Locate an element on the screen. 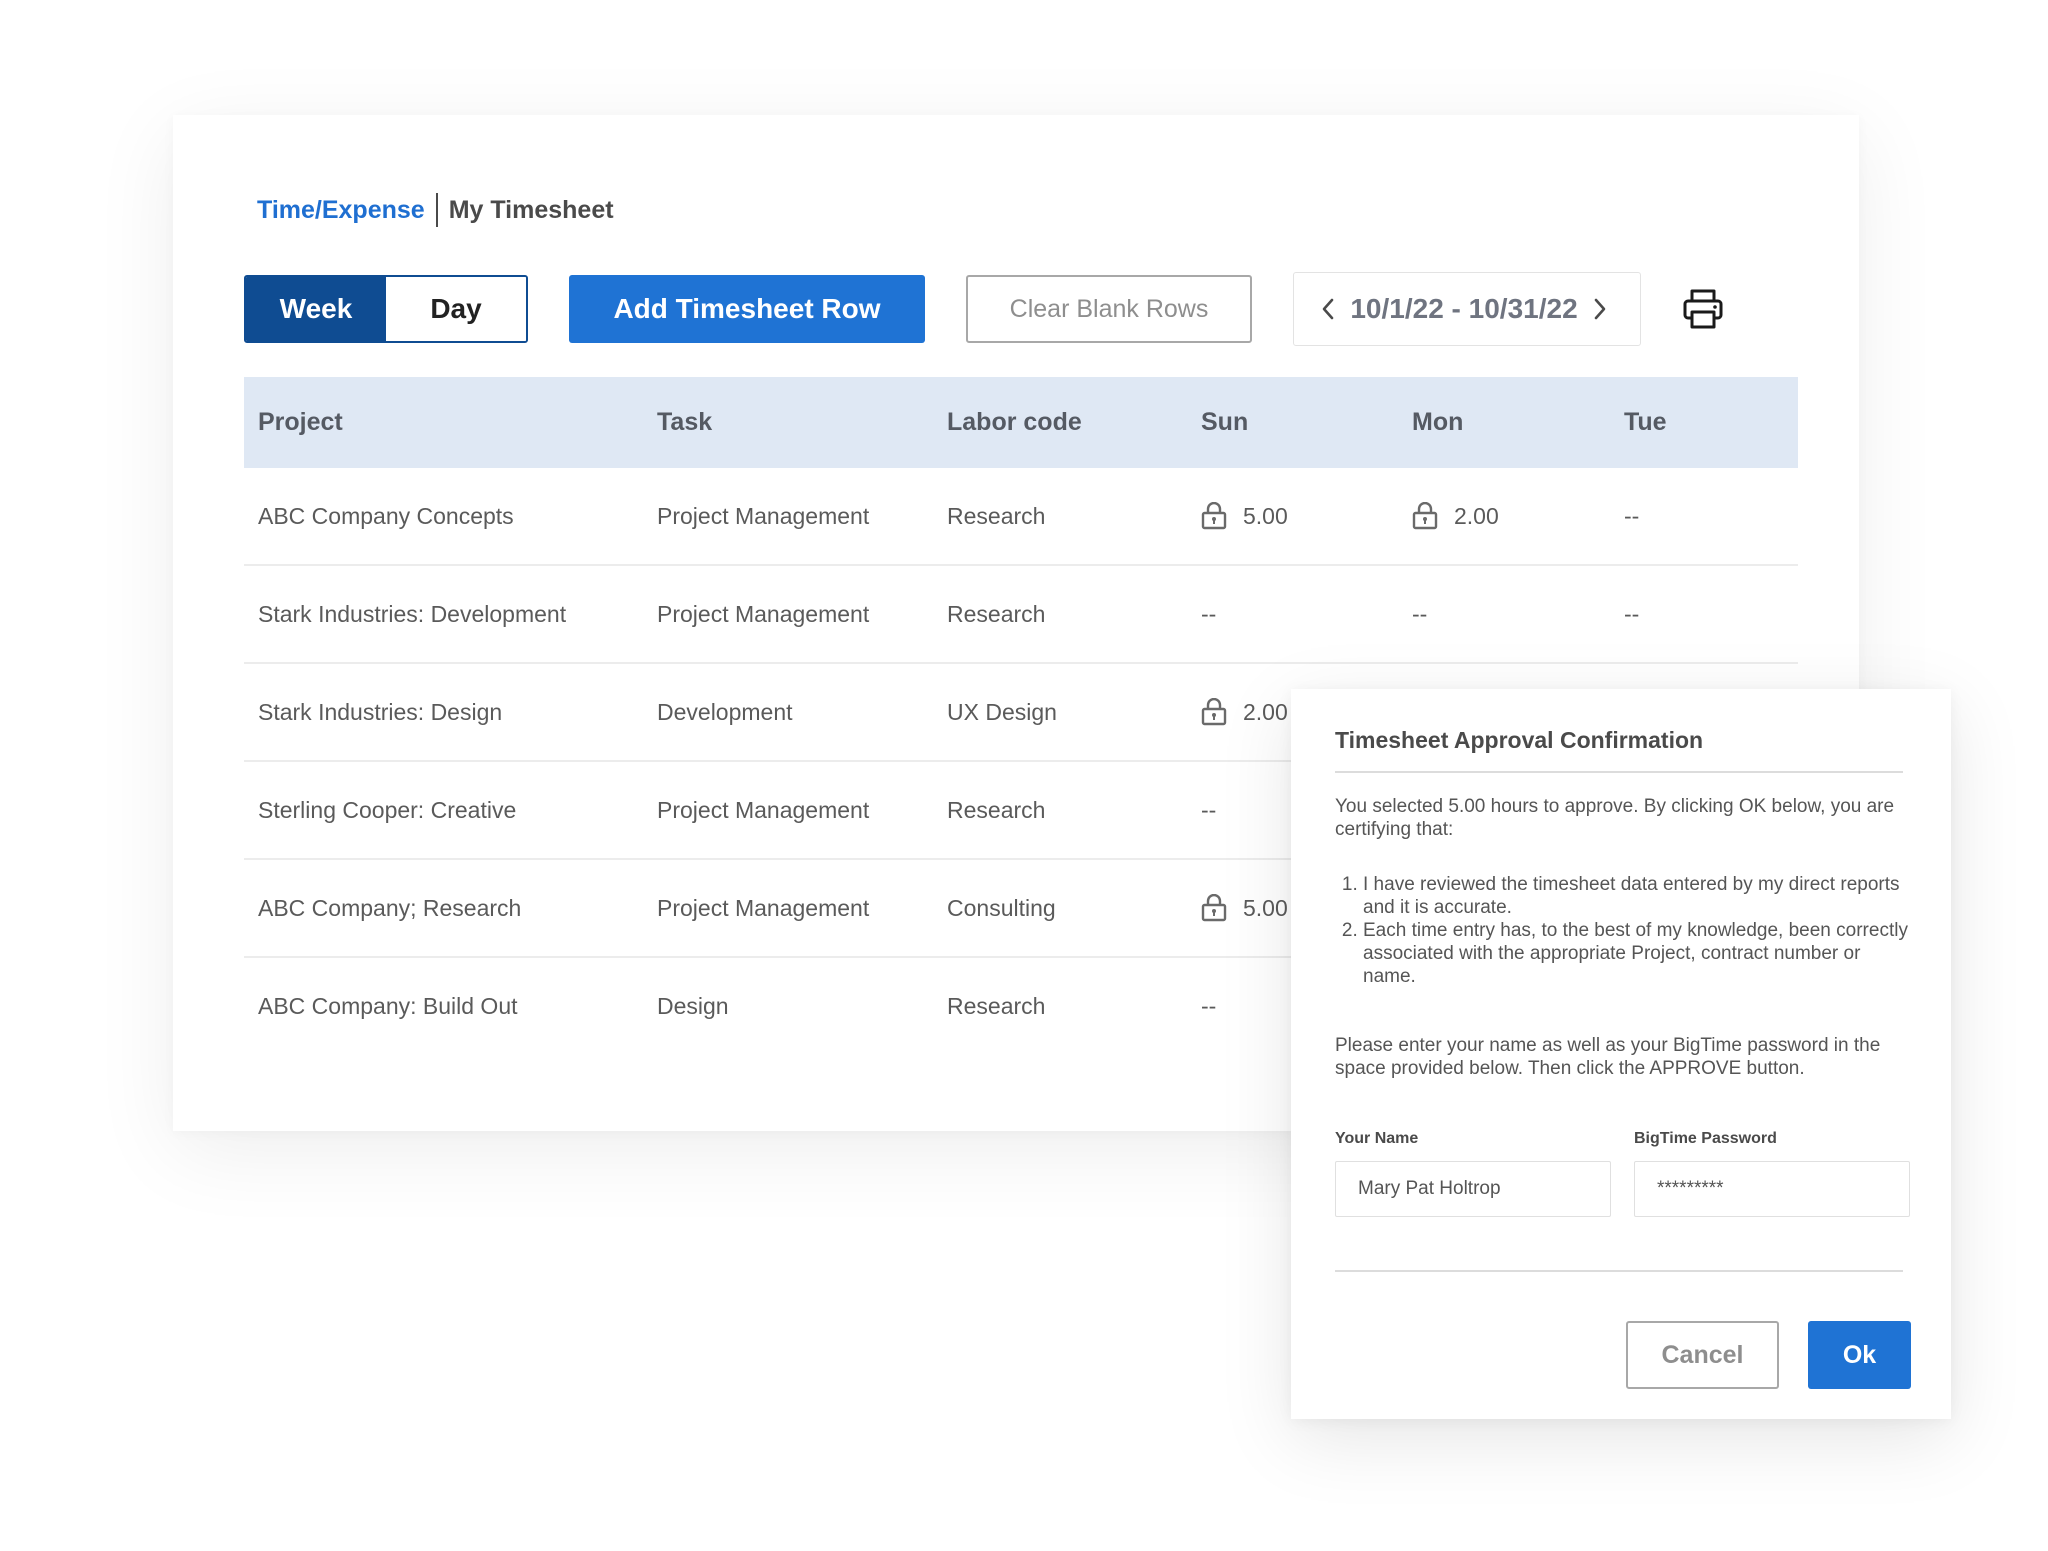  cell-labor-code: UX Design is located at coordinates (1002, 711).